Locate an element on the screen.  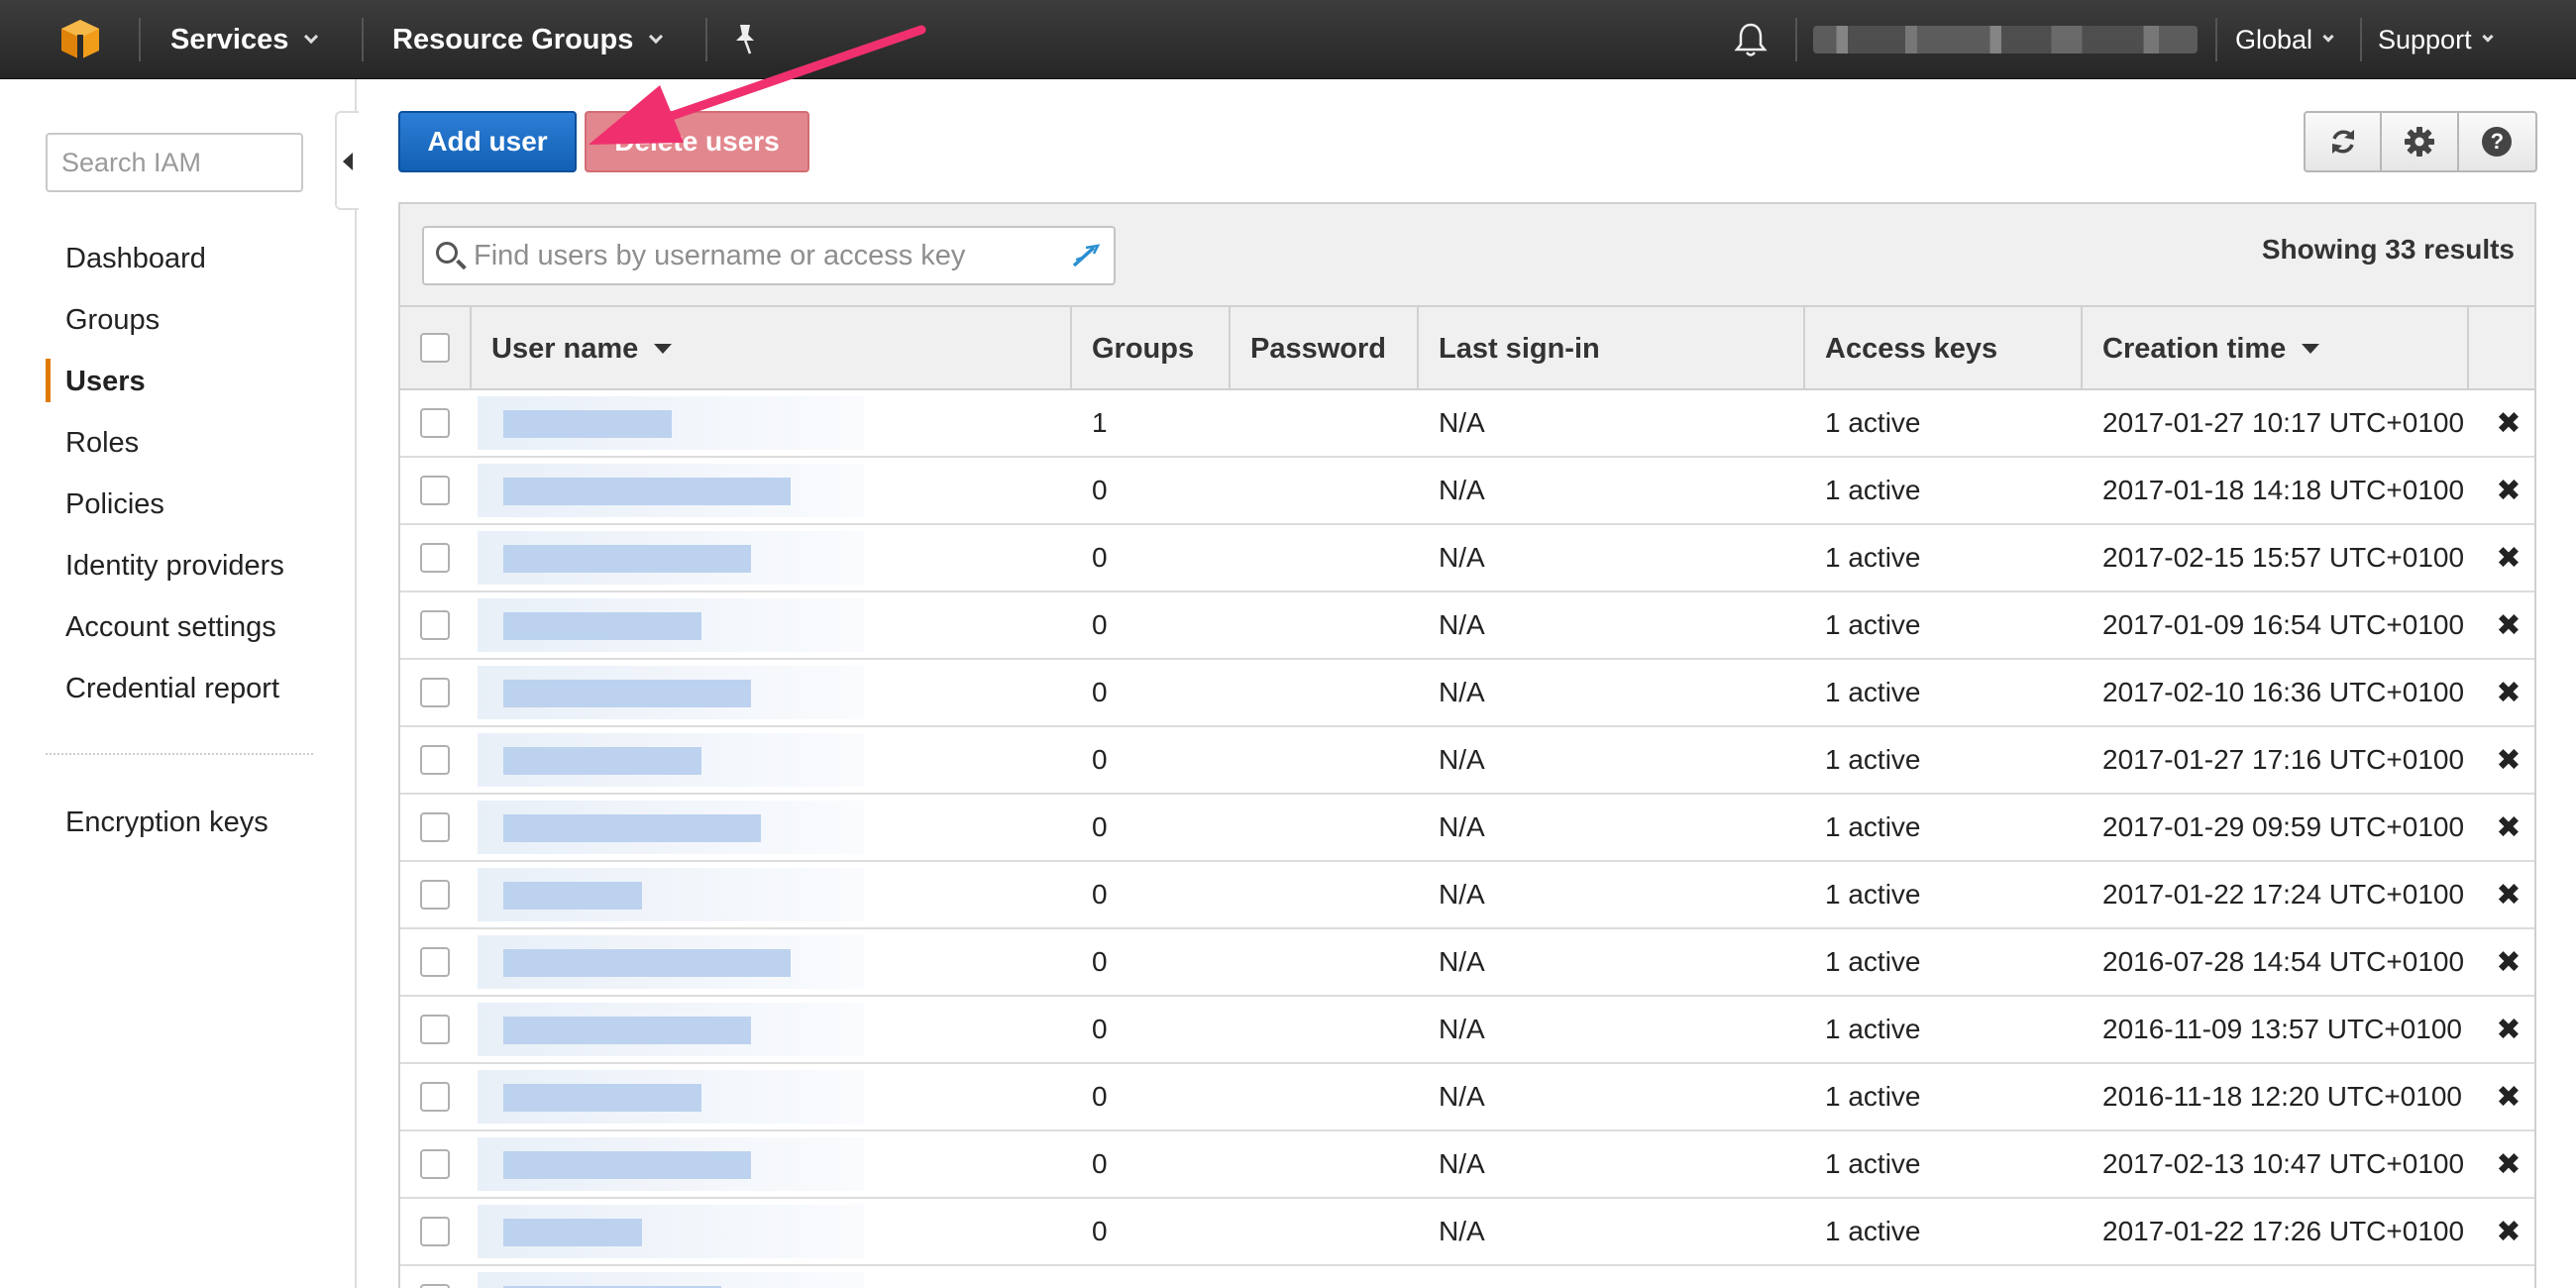
delete-users-button: Delete users is located at coordinates (697, 141).